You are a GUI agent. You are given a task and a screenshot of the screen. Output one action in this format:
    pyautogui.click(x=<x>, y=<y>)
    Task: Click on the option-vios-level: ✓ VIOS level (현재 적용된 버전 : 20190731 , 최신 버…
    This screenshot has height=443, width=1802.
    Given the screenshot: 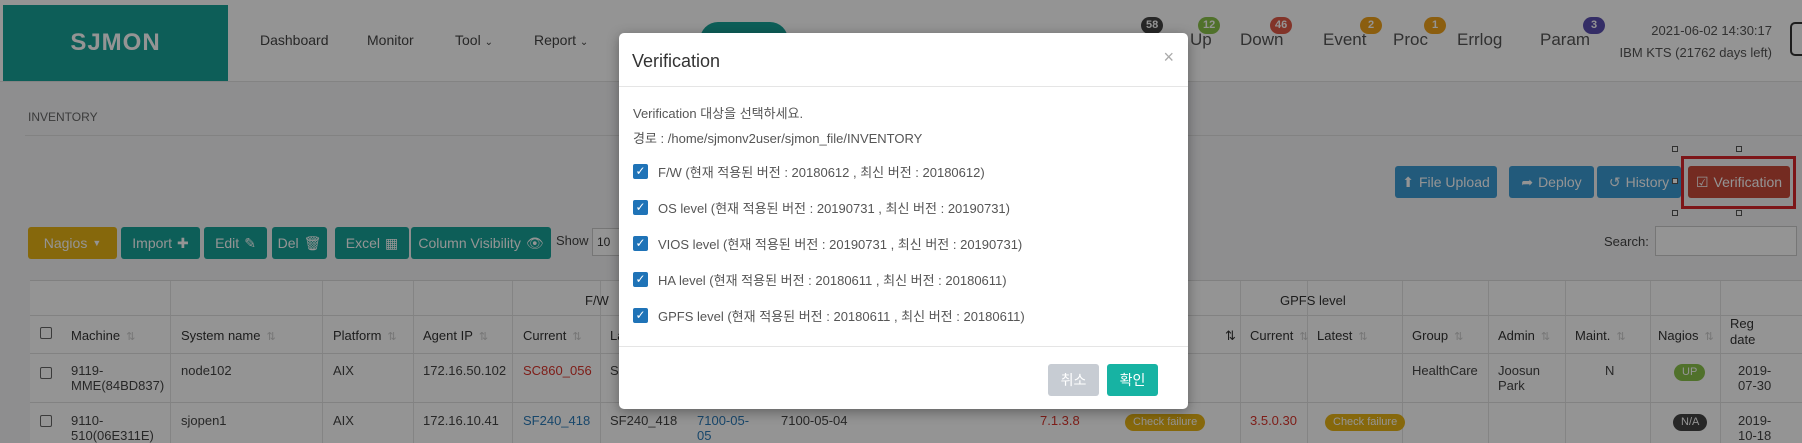 What is the action you would take?
    pyautogui.click(x=827, y=243)
    